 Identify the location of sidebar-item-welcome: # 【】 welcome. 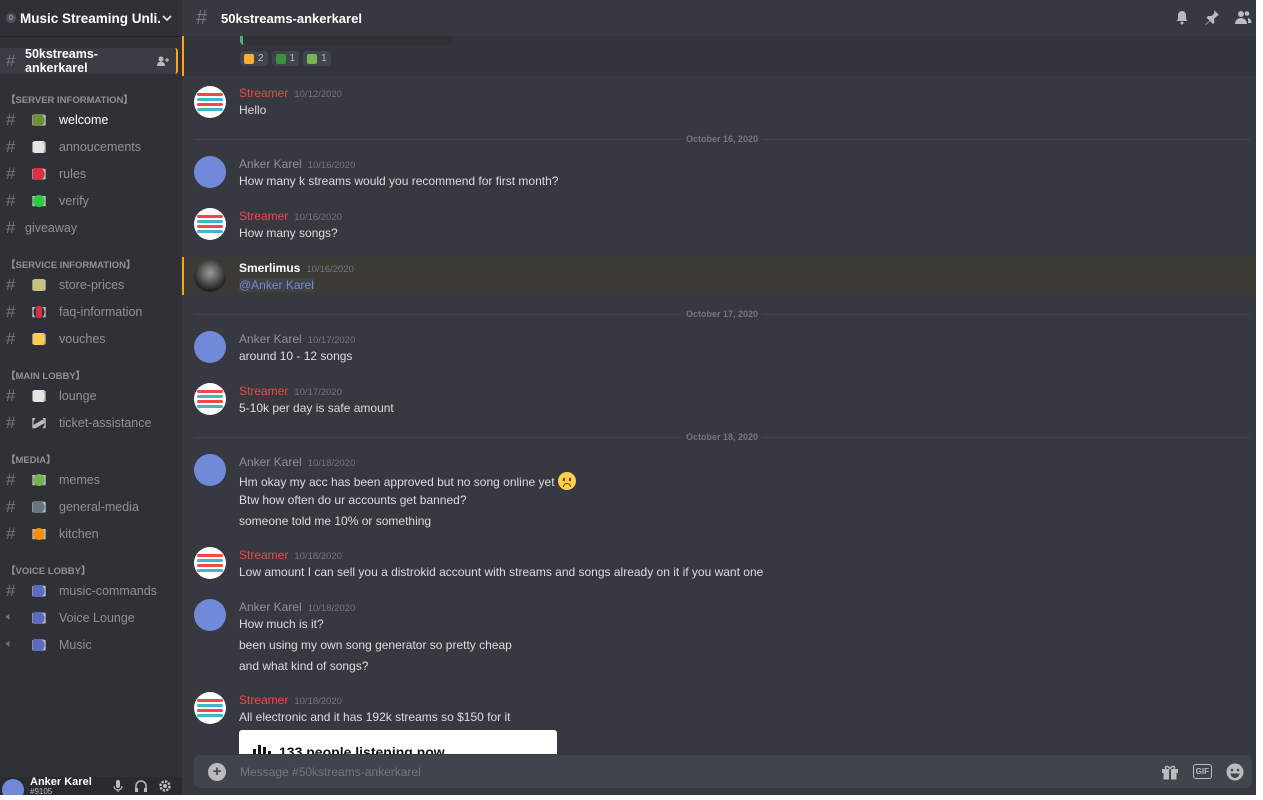
(91, 119).